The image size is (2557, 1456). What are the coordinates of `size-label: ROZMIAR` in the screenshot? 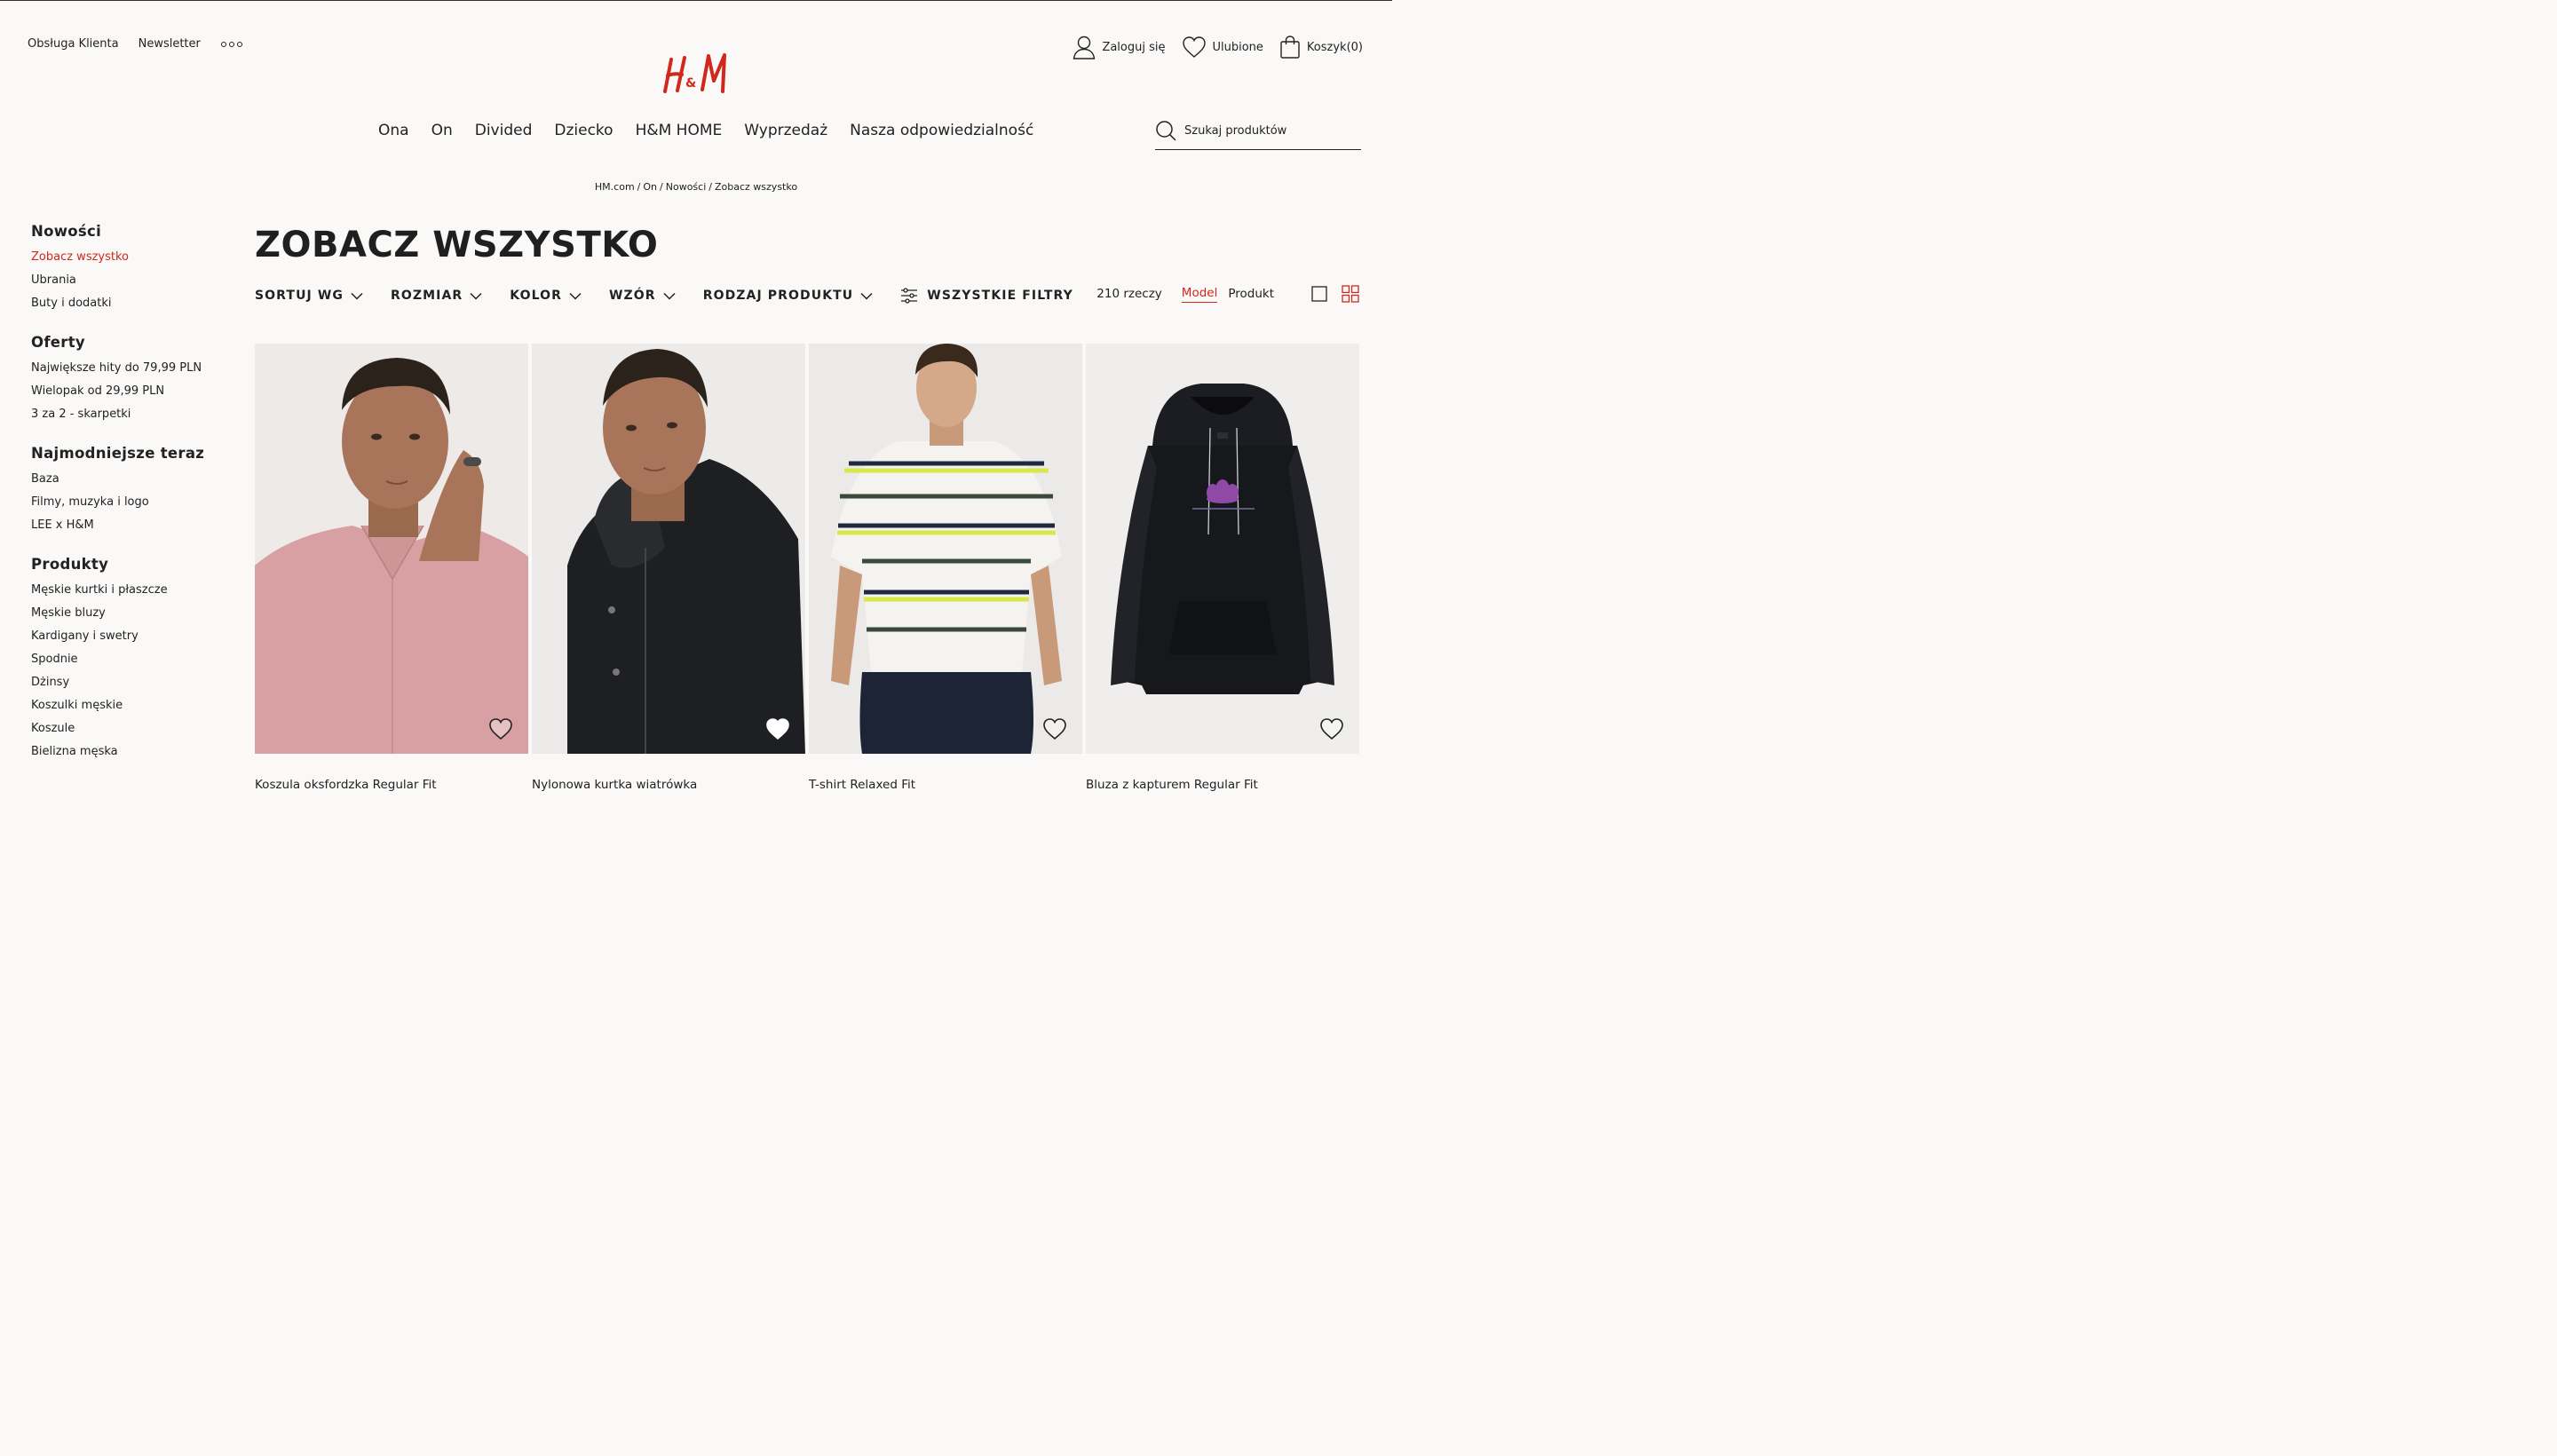 It's located at (426, 296).